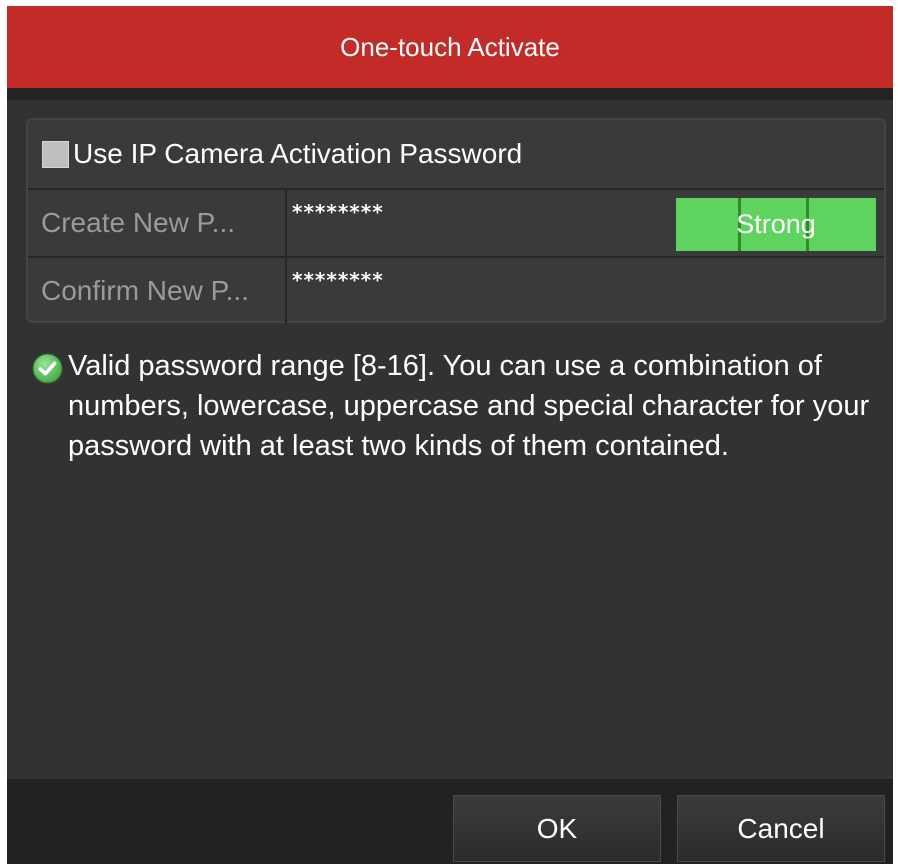 The image size is (898, 864). I want to click on use-camera-password-label: Use IP Camera Activation Password, so click(297, 154).